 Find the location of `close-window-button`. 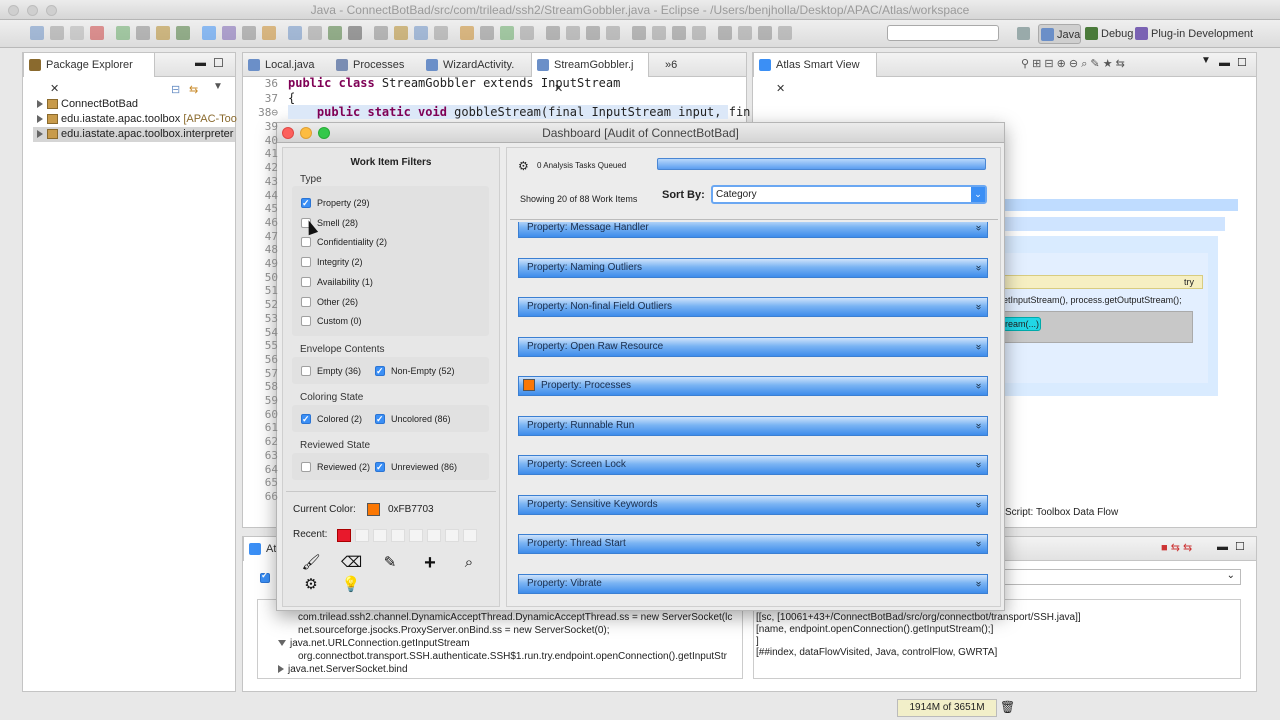

close-window-button is located at coordinates (288, 133).